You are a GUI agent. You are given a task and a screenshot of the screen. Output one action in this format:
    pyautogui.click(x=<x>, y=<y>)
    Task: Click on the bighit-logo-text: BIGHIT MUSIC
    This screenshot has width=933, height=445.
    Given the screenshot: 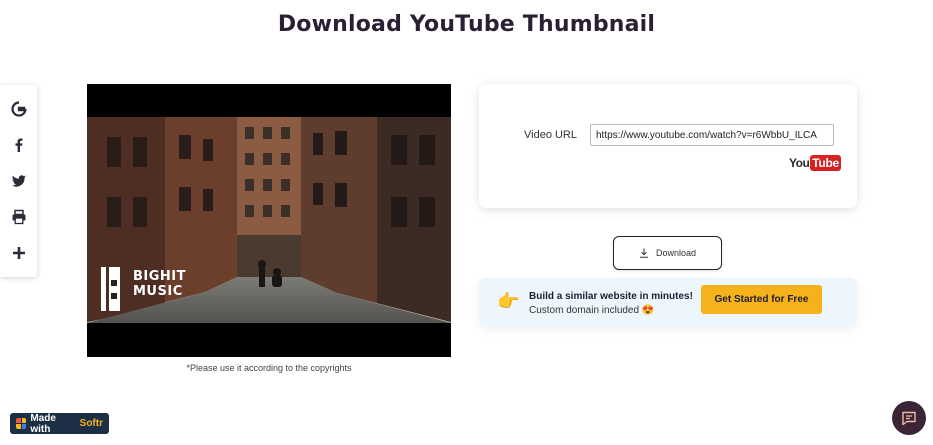 What is the action you would take?
    pyautogui.click(x=159, y=284)
    